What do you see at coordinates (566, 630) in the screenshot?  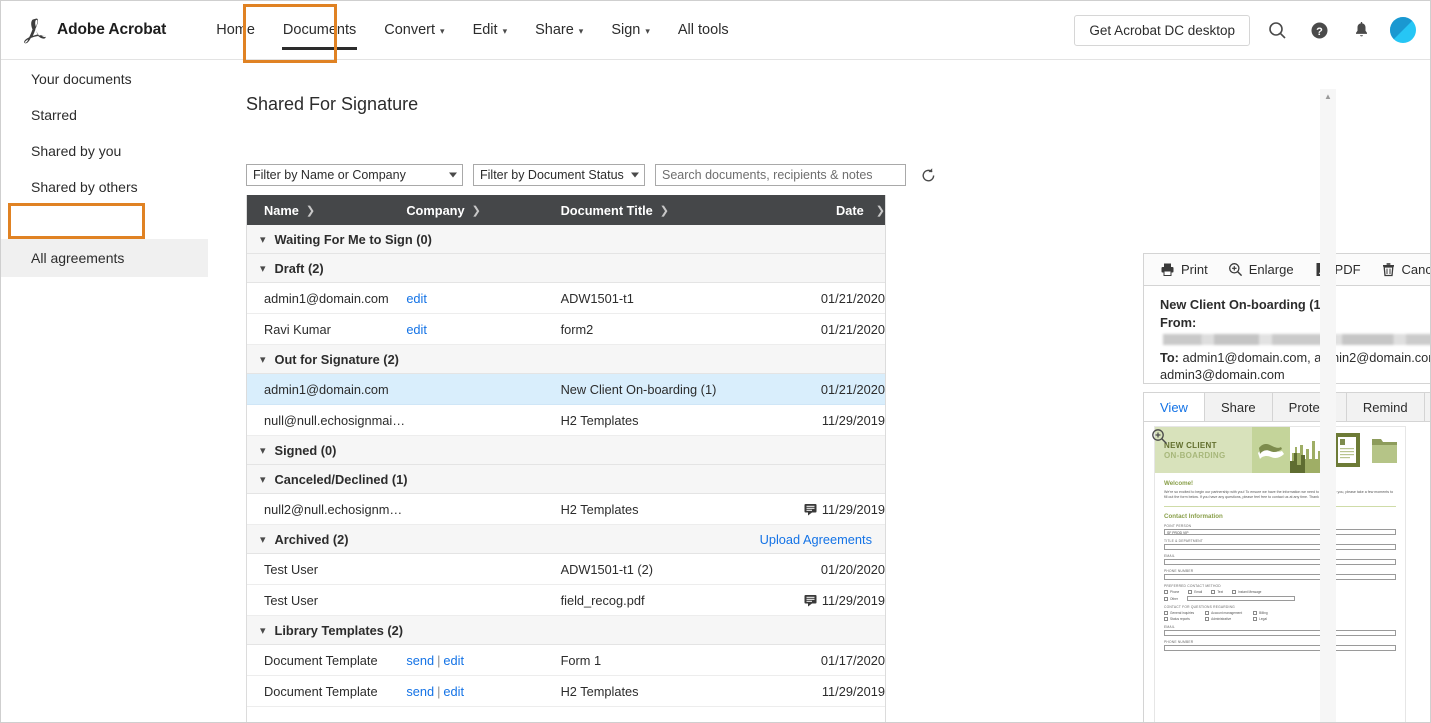 I see `group-row: ▾ Library Templates (2)` at bounding box center [566, 630].